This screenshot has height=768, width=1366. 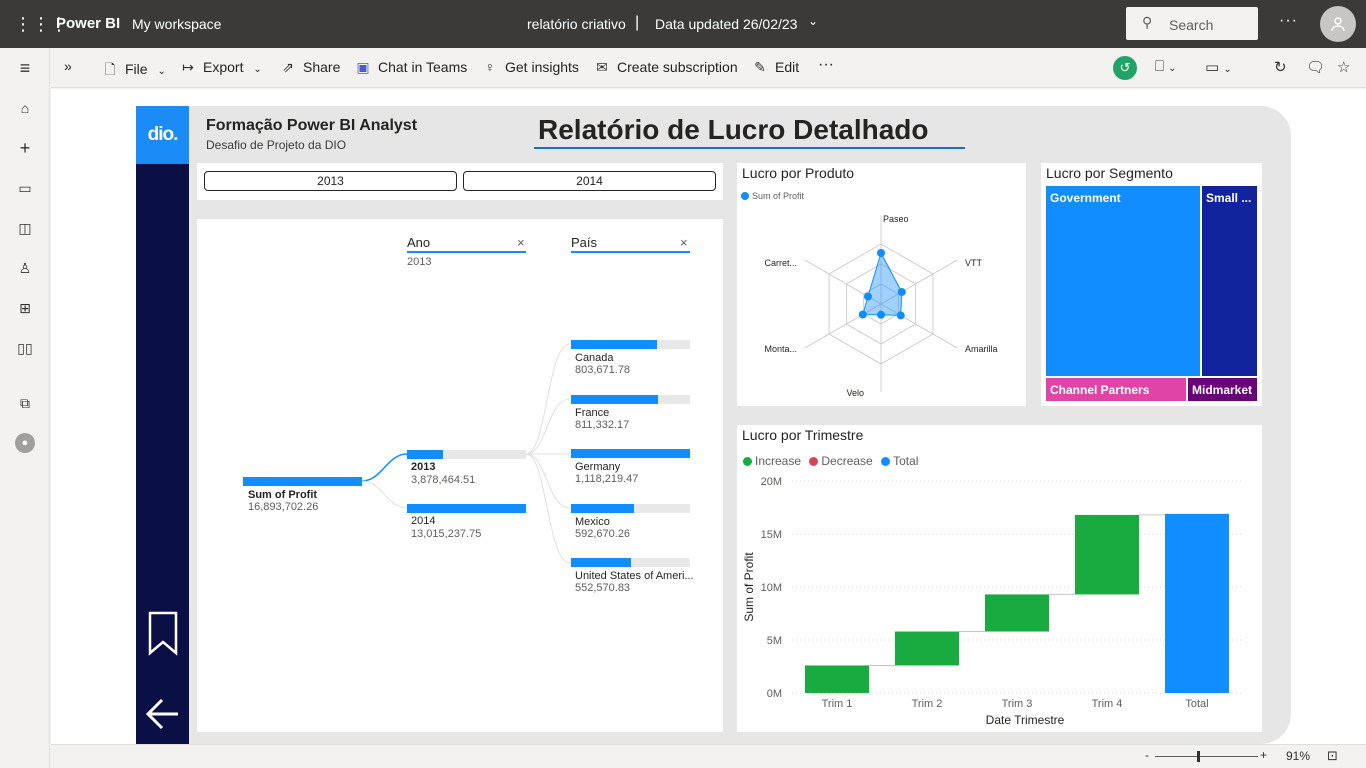 I want to click on decomp-country-label: Canada, so click(x=594, y=358).